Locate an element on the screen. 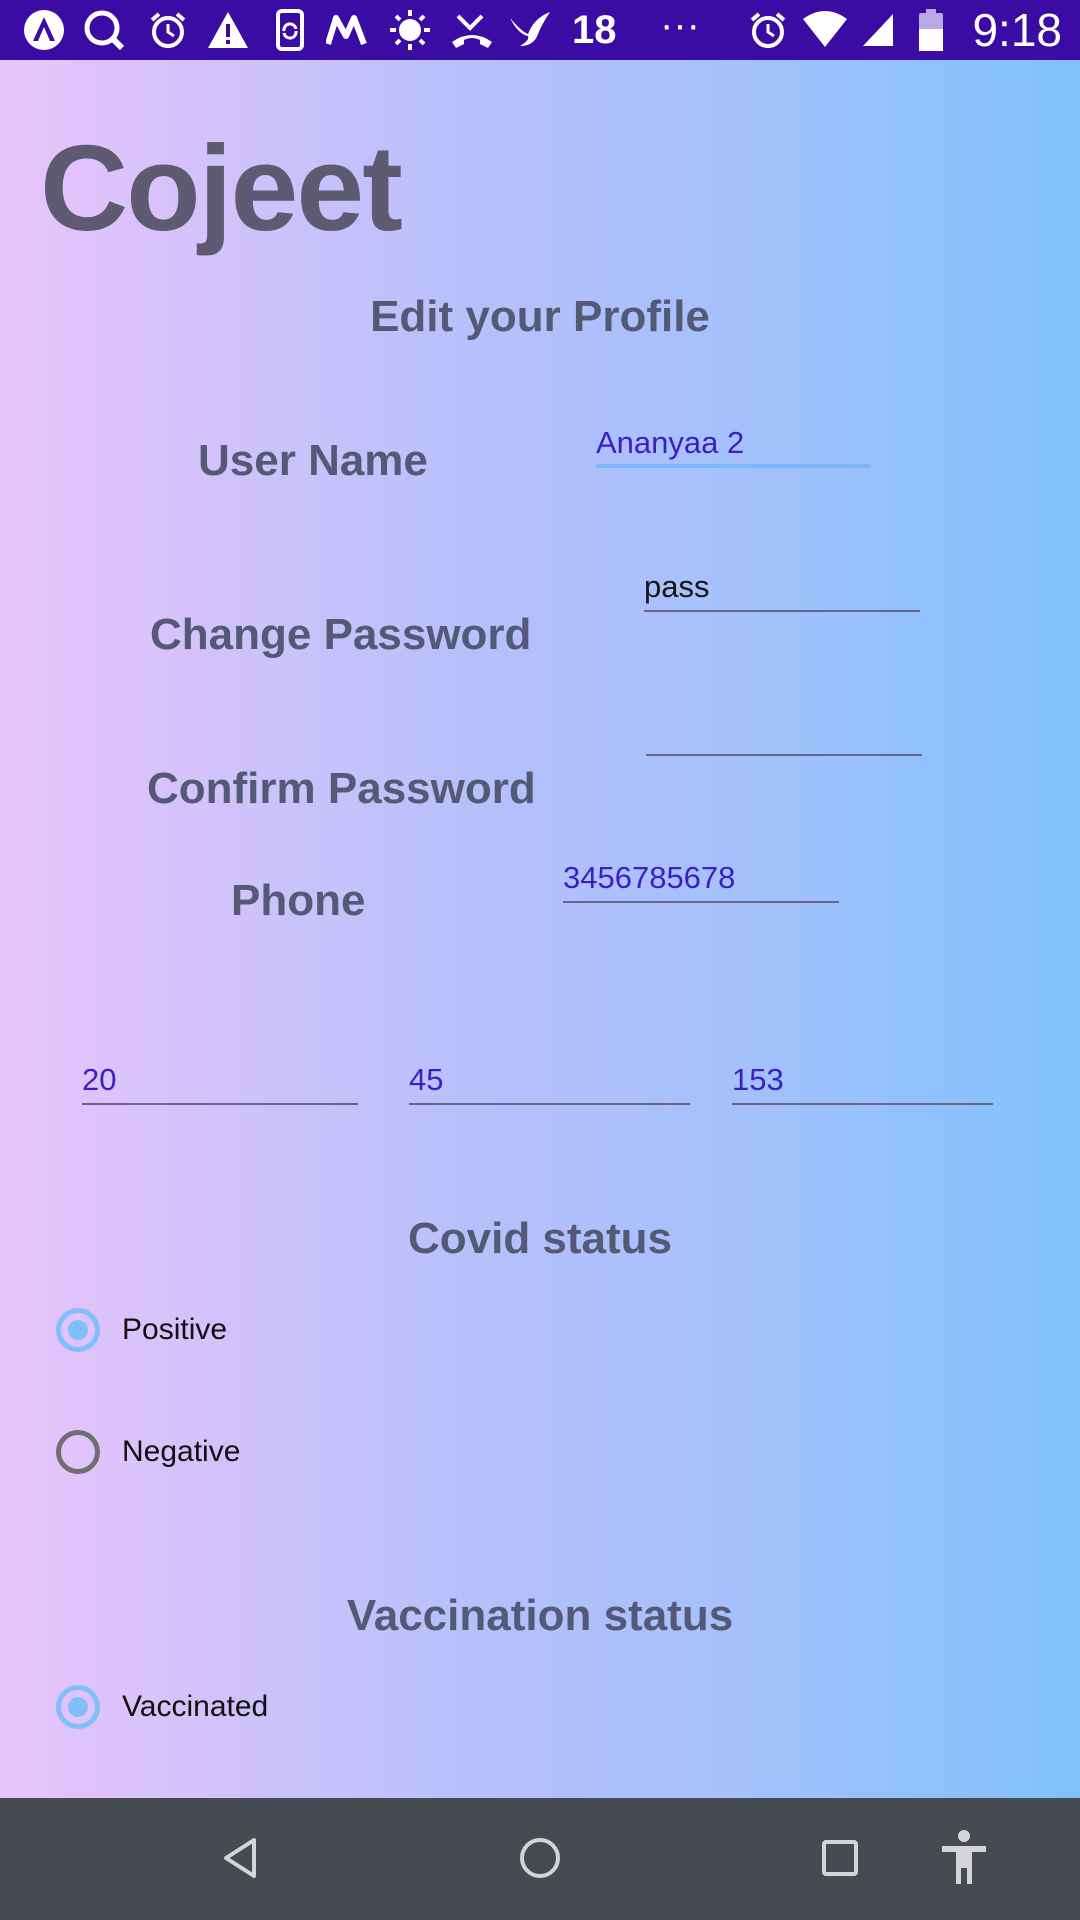 The image size is (1080, 1920). password-input: pass is located at coordinates (782, 588).